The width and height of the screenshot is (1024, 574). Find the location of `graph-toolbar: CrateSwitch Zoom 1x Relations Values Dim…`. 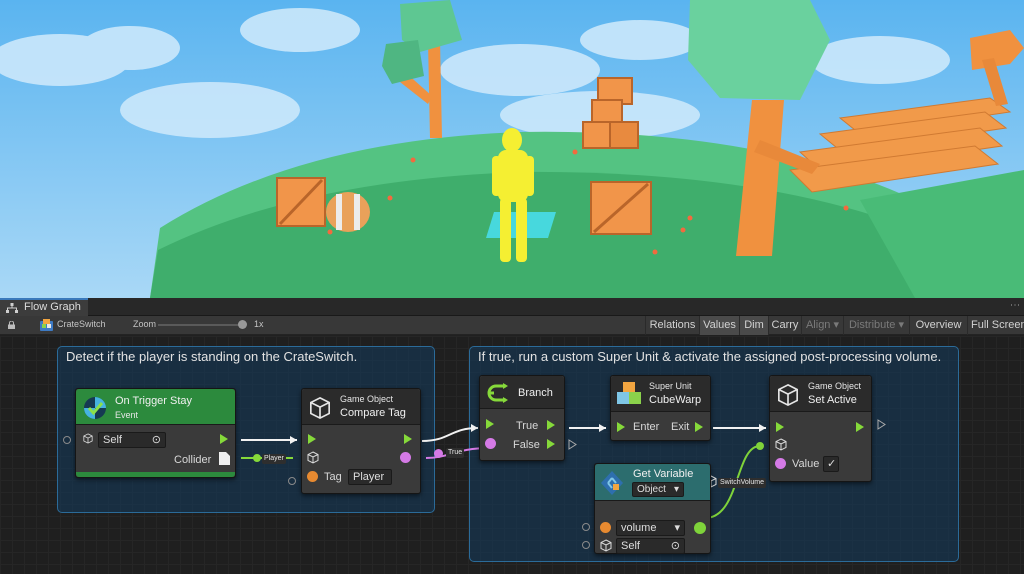

graph-toolbar: CrateSwitch Zoom 1x Relations Values Dim… is located at coordinates (512, 325).